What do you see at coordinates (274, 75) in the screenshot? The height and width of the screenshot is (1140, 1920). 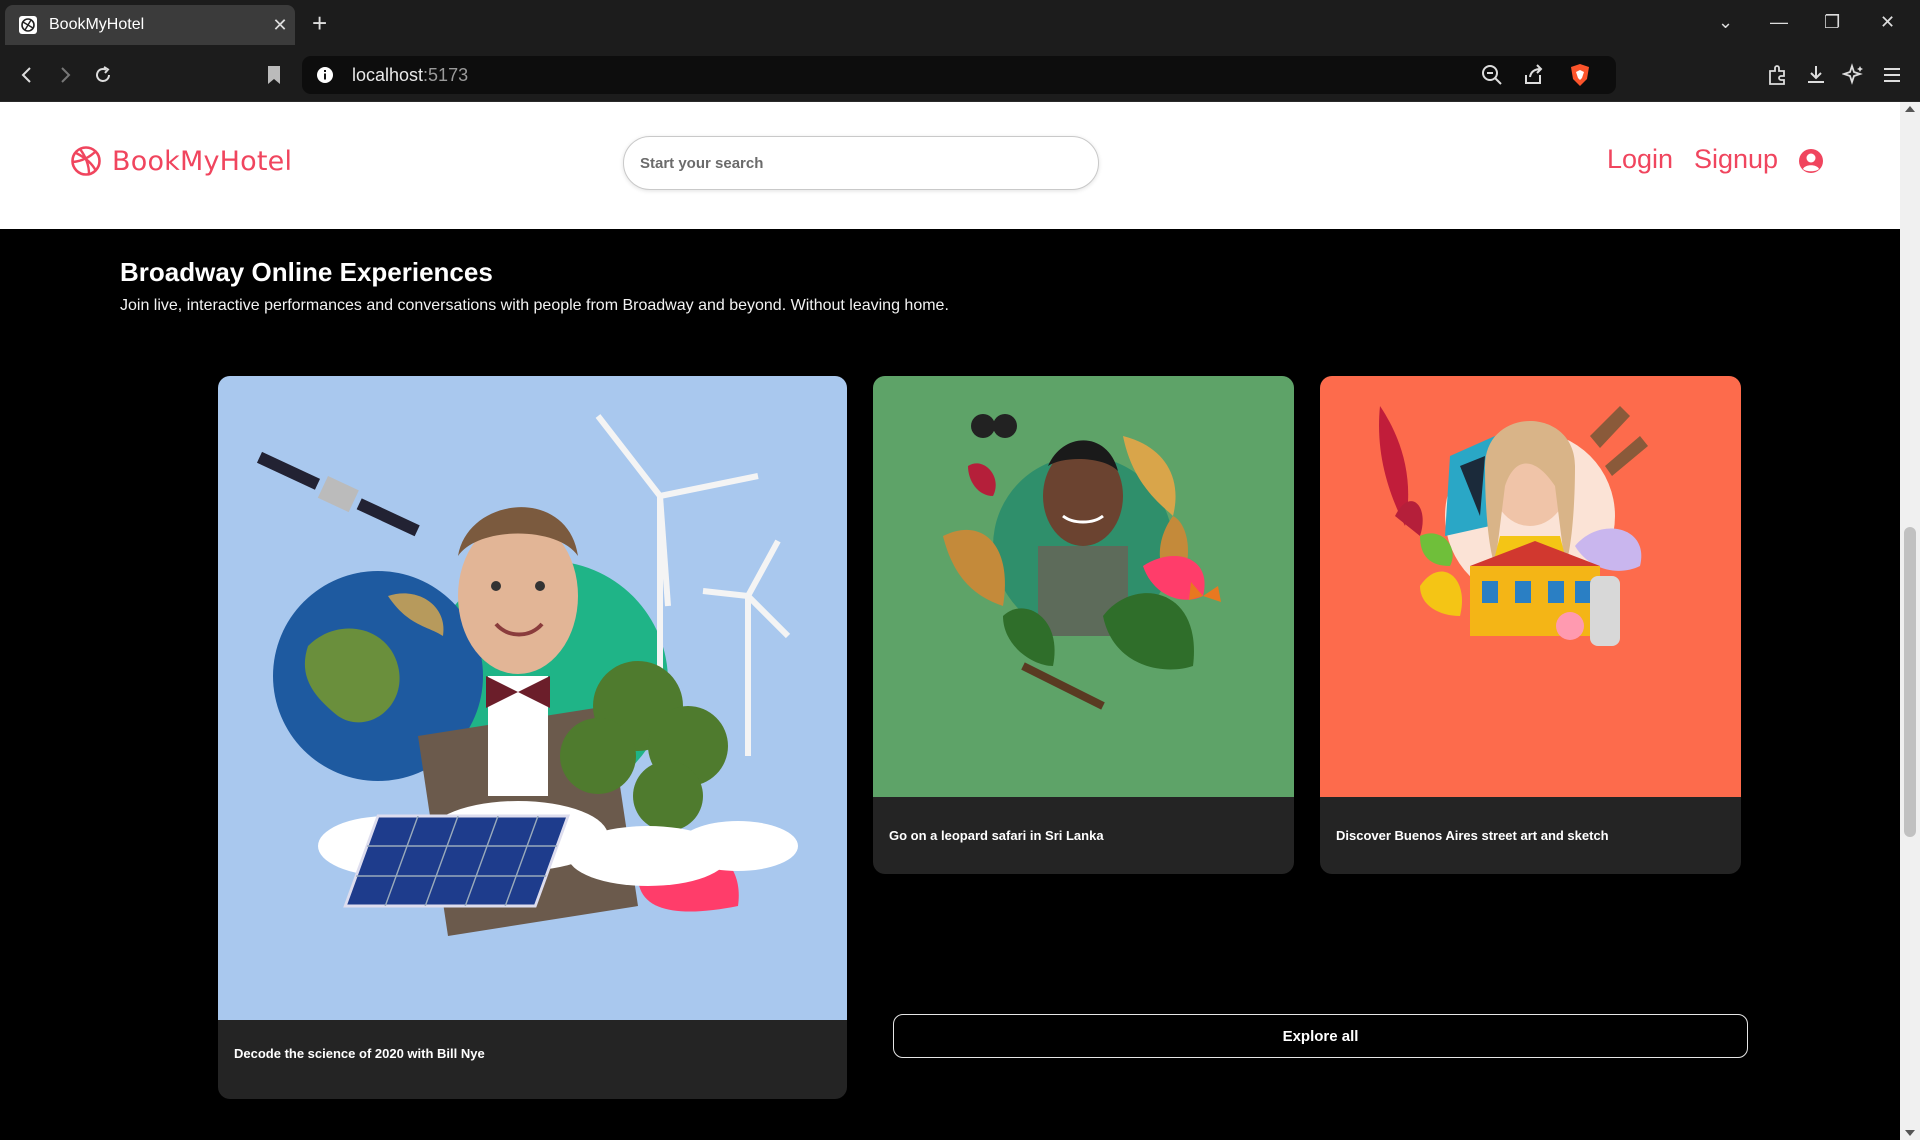 I see `bookmark-icon` at bounding box center [274, 75].